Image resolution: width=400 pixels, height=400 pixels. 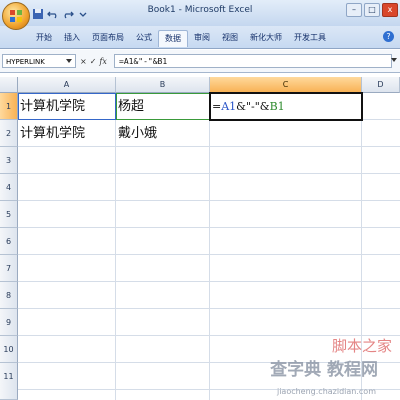 I want to click on office-button, so click(x=16, y=16).